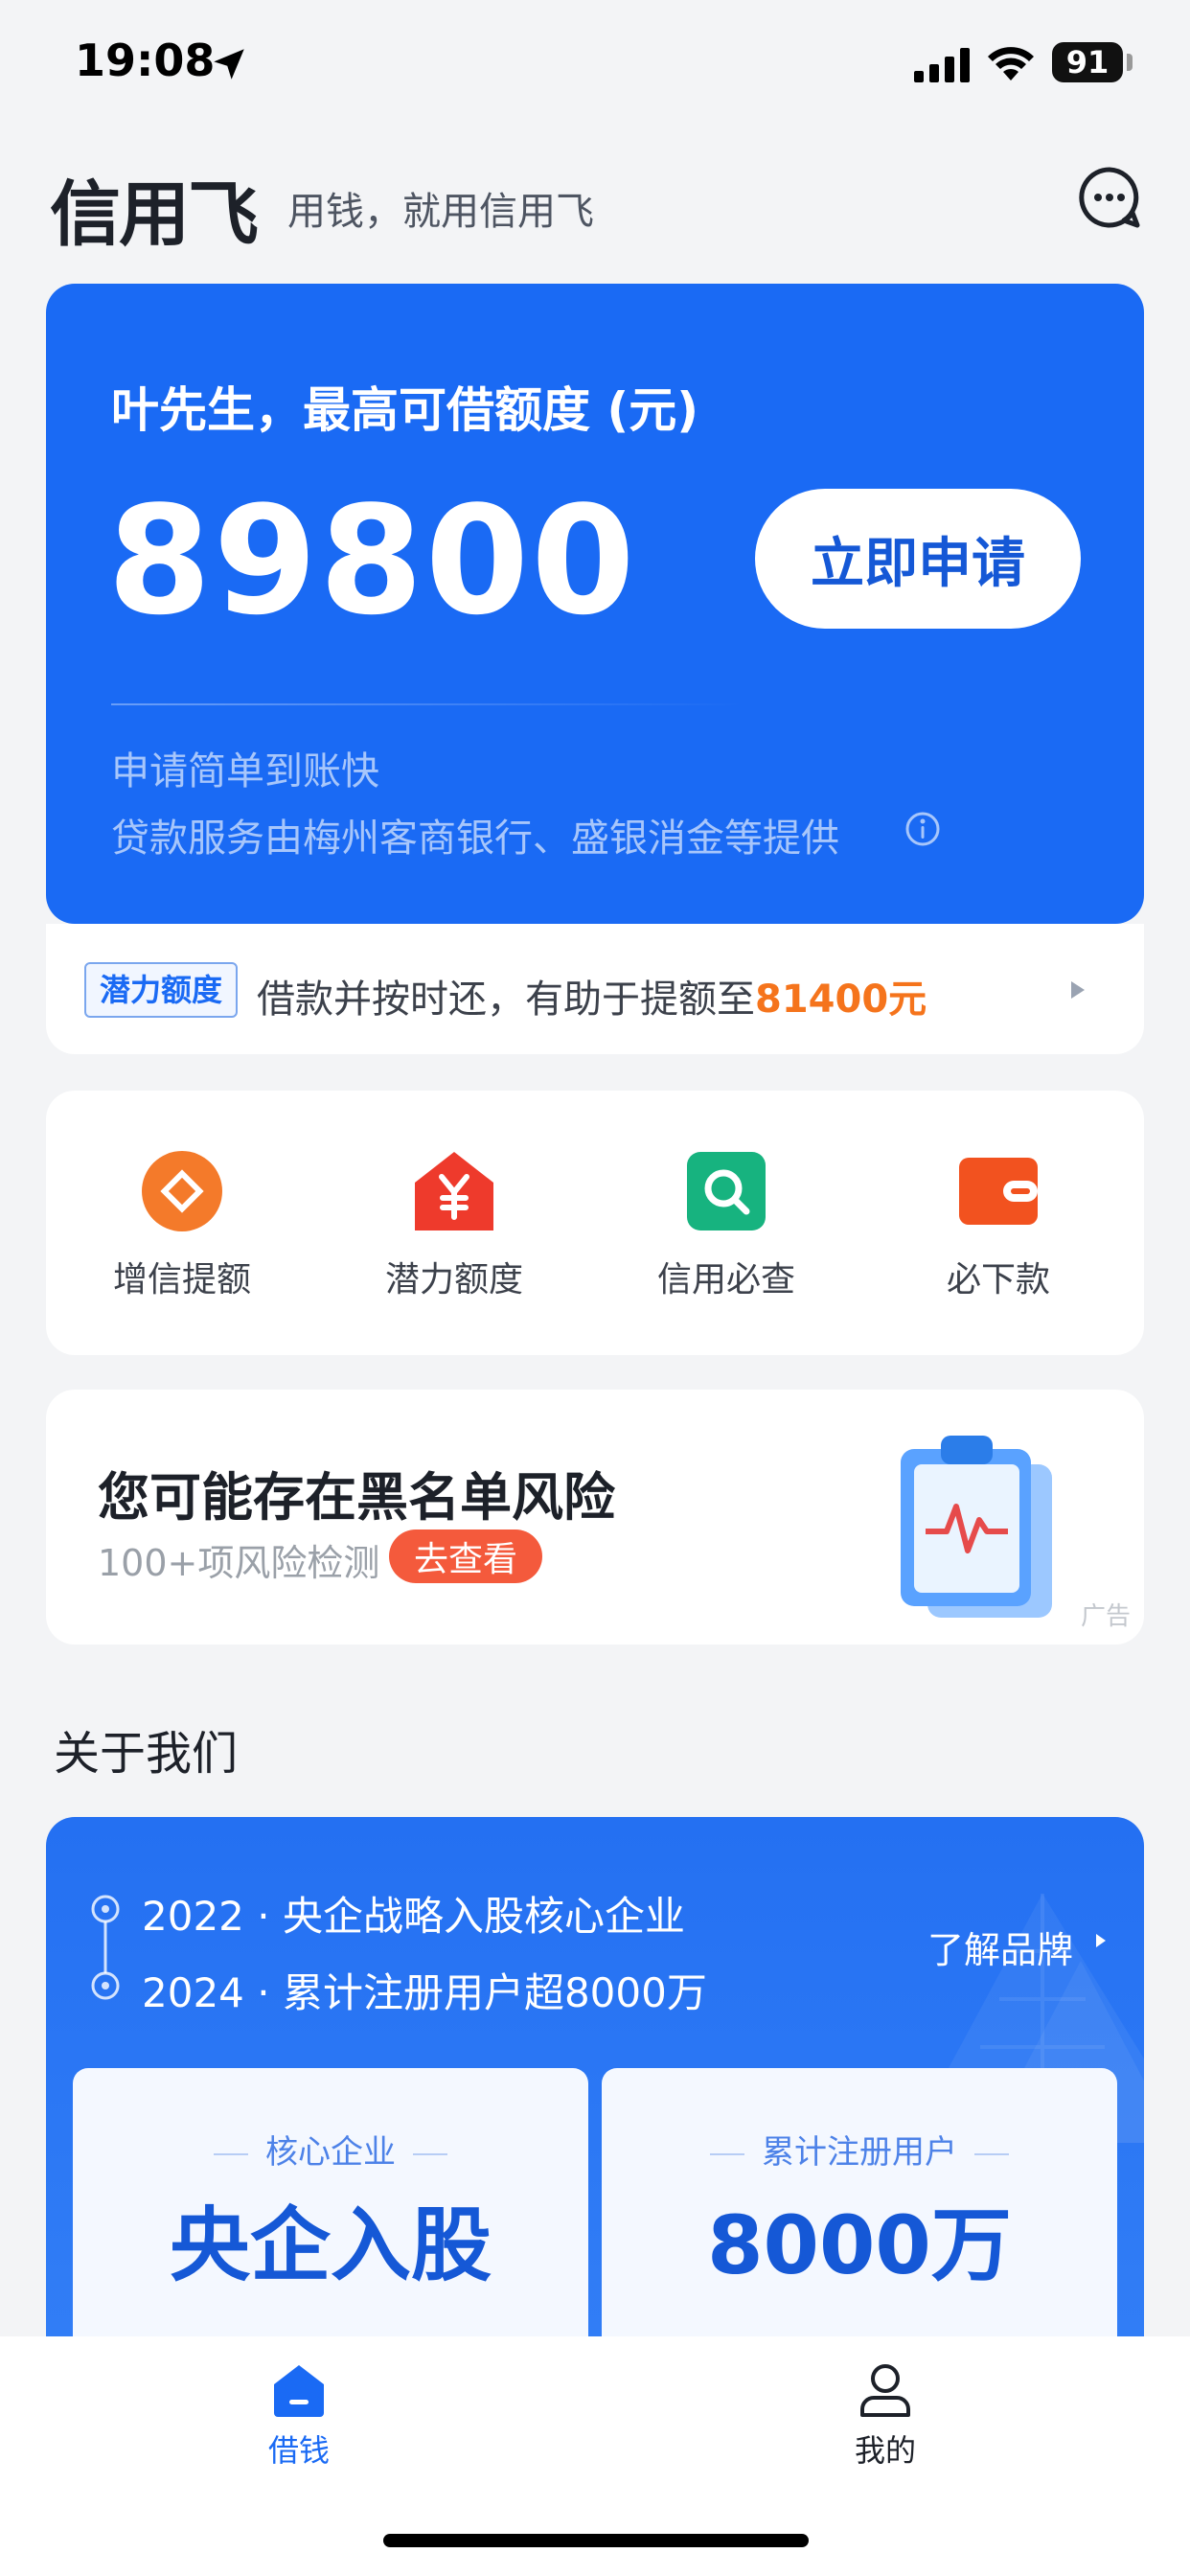 The height and width of the screenshot is (2576, 1190). What do you see at coordinates (299, 2418) in the screenshot?
I see `tab-borrow: 借钱` at bounding box center [299, 2418].